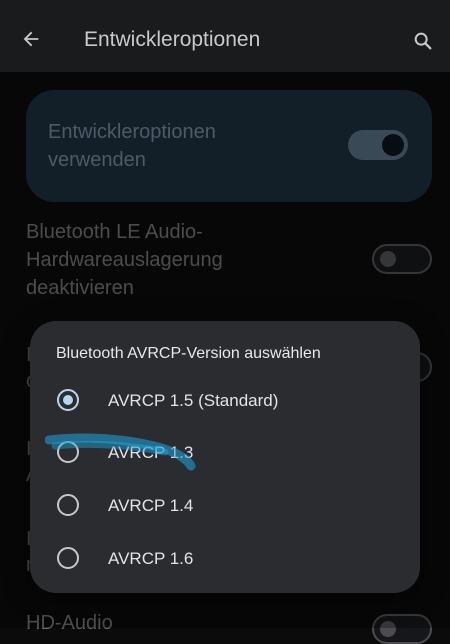 This screenshot has width=450, height=644. Describe the element at coordinates (225, 508) in the screenshot. I see `option-avrcp-1-4: AVRCP 1.4` at that location.